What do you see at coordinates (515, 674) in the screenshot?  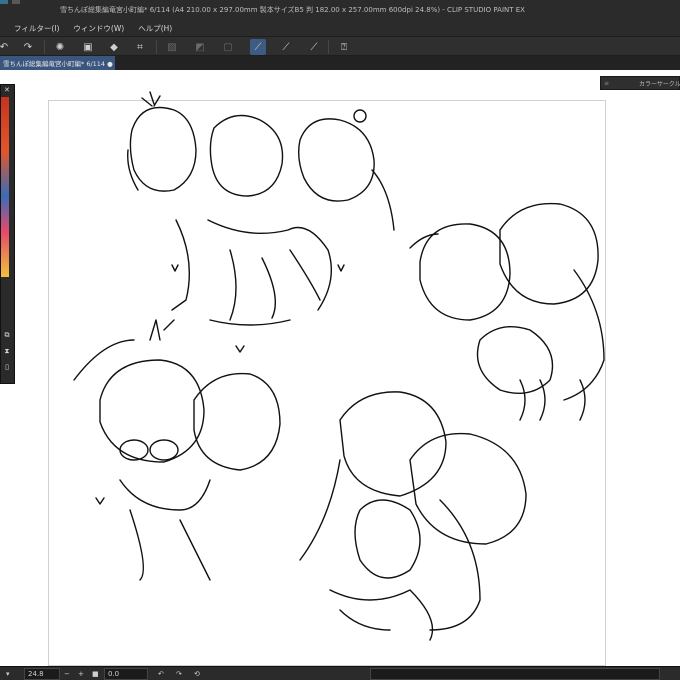 I see `status-scrollbar` at bounding box center [515, 674].